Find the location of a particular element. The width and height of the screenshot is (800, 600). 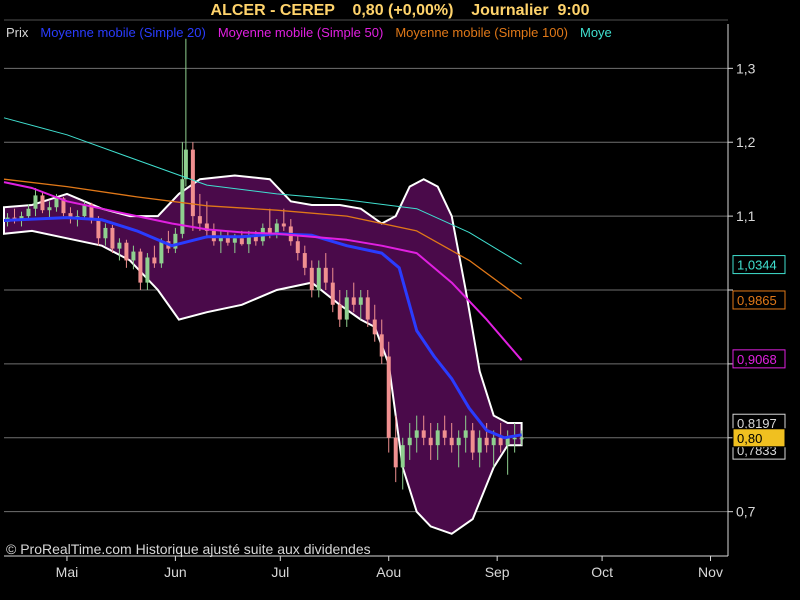

value-label: 1,0344 is located at coordinates (759, 265).